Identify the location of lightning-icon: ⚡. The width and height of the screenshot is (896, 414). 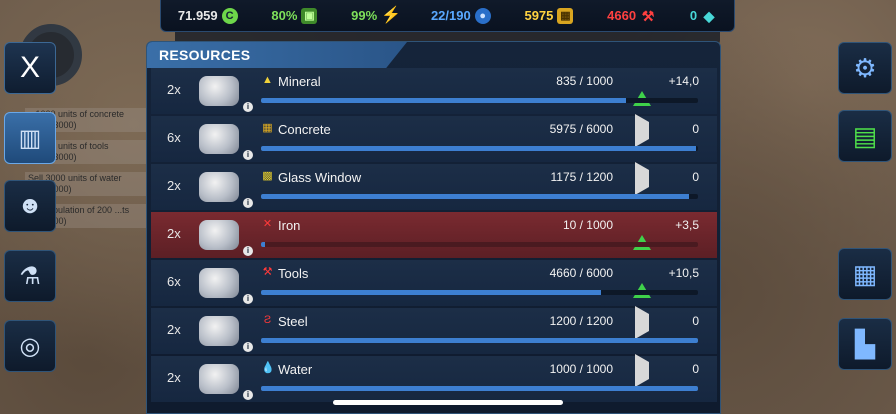
(391, 15).